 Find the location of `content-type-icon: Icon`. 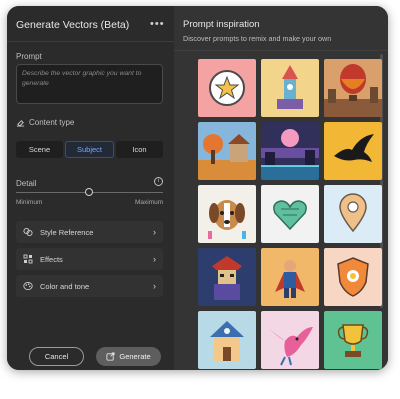

content-type-icon: Icon is located at coordinates (139, 149).